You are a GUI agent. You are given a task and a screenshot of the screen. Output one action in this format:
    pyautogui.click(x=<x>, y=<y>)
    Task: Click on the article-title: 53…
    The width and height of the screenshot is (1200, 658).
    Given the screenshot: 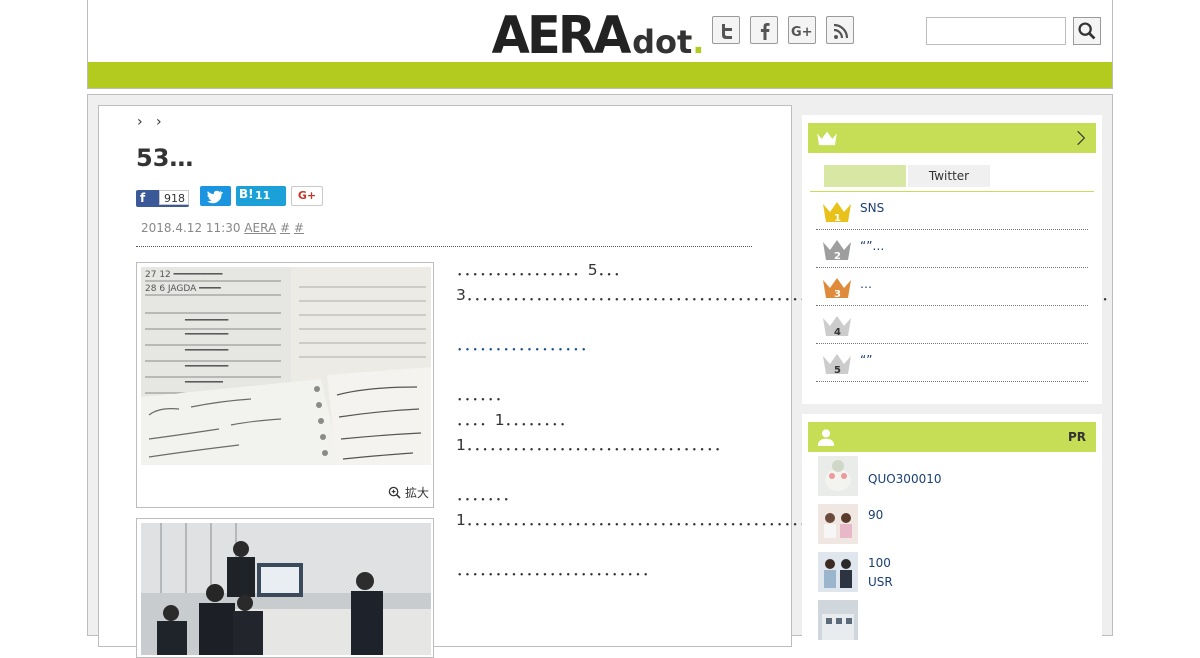 What is the action you would take?
    pyautogui.click(x=165, y=158)
    